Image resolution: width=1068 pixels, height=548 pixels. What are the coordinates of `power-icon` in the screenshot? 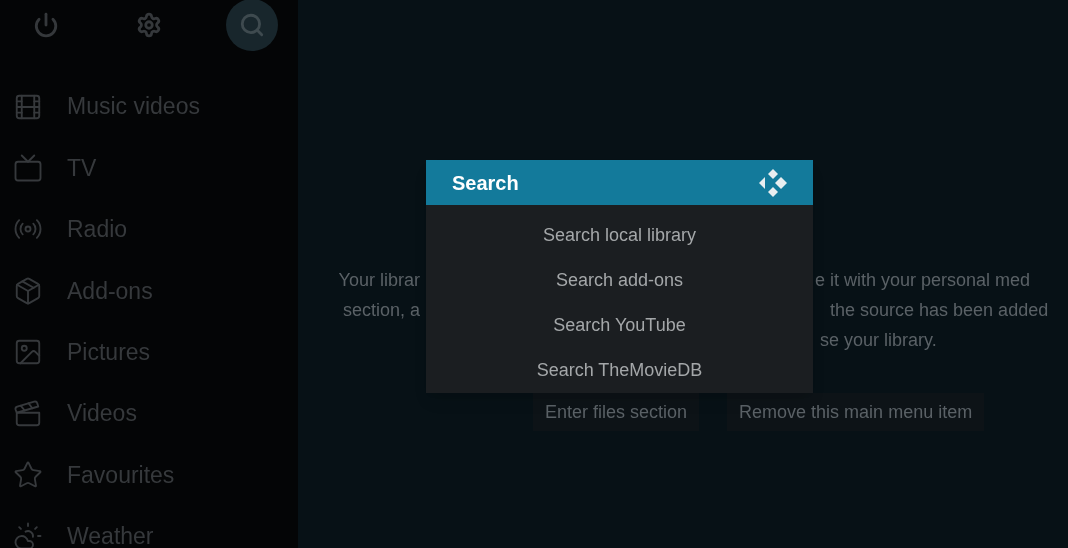 It's located at (46, 25).